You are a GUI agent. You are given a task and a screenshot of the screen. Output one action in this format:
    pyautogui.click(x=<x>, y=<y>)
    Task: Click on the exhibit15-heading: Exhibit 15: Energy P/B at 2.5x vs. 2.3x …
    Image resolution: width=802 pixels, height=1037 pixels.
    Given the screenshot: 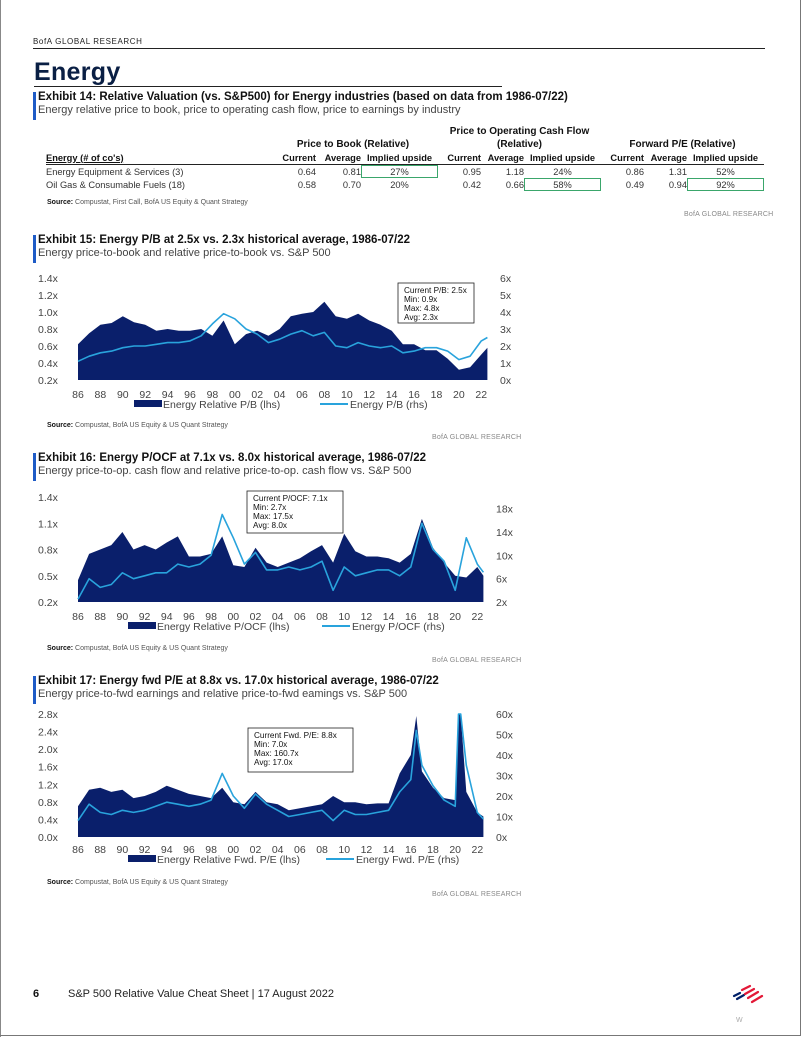 What is the action you would take?
    pyautogui.click(x=221, y=248)
    